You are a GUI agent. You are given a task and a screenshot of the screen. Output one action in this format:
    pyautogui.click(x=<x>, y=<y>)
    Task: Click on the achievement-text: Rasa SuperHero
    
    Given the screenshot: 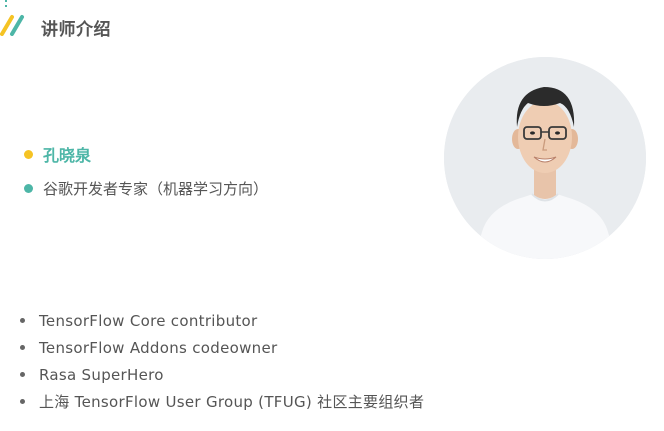 What is the action you would take?
    pyautogui.click(x=101, y=374)
    